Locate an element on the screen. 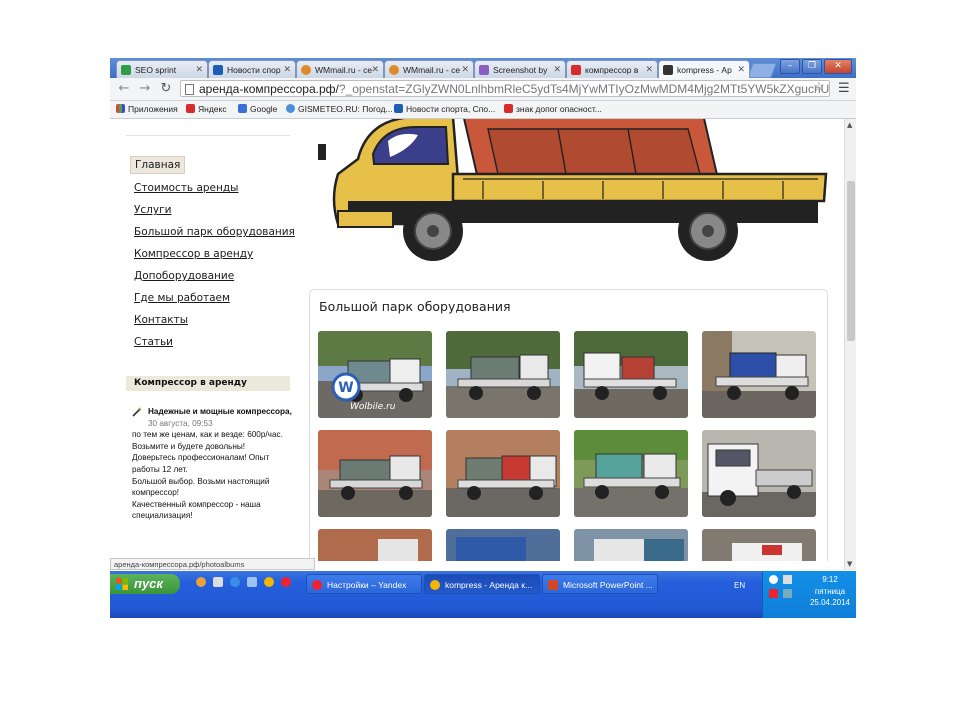  quicklaunch-yandex-icon is located at coordinates (286, 582).